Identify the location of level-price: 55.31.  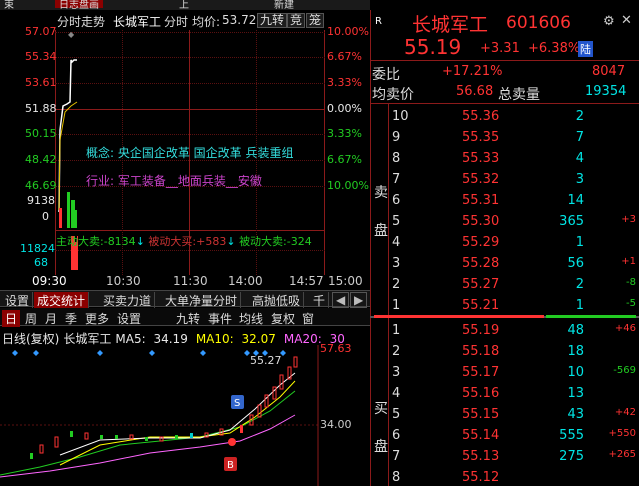
(481, 200).